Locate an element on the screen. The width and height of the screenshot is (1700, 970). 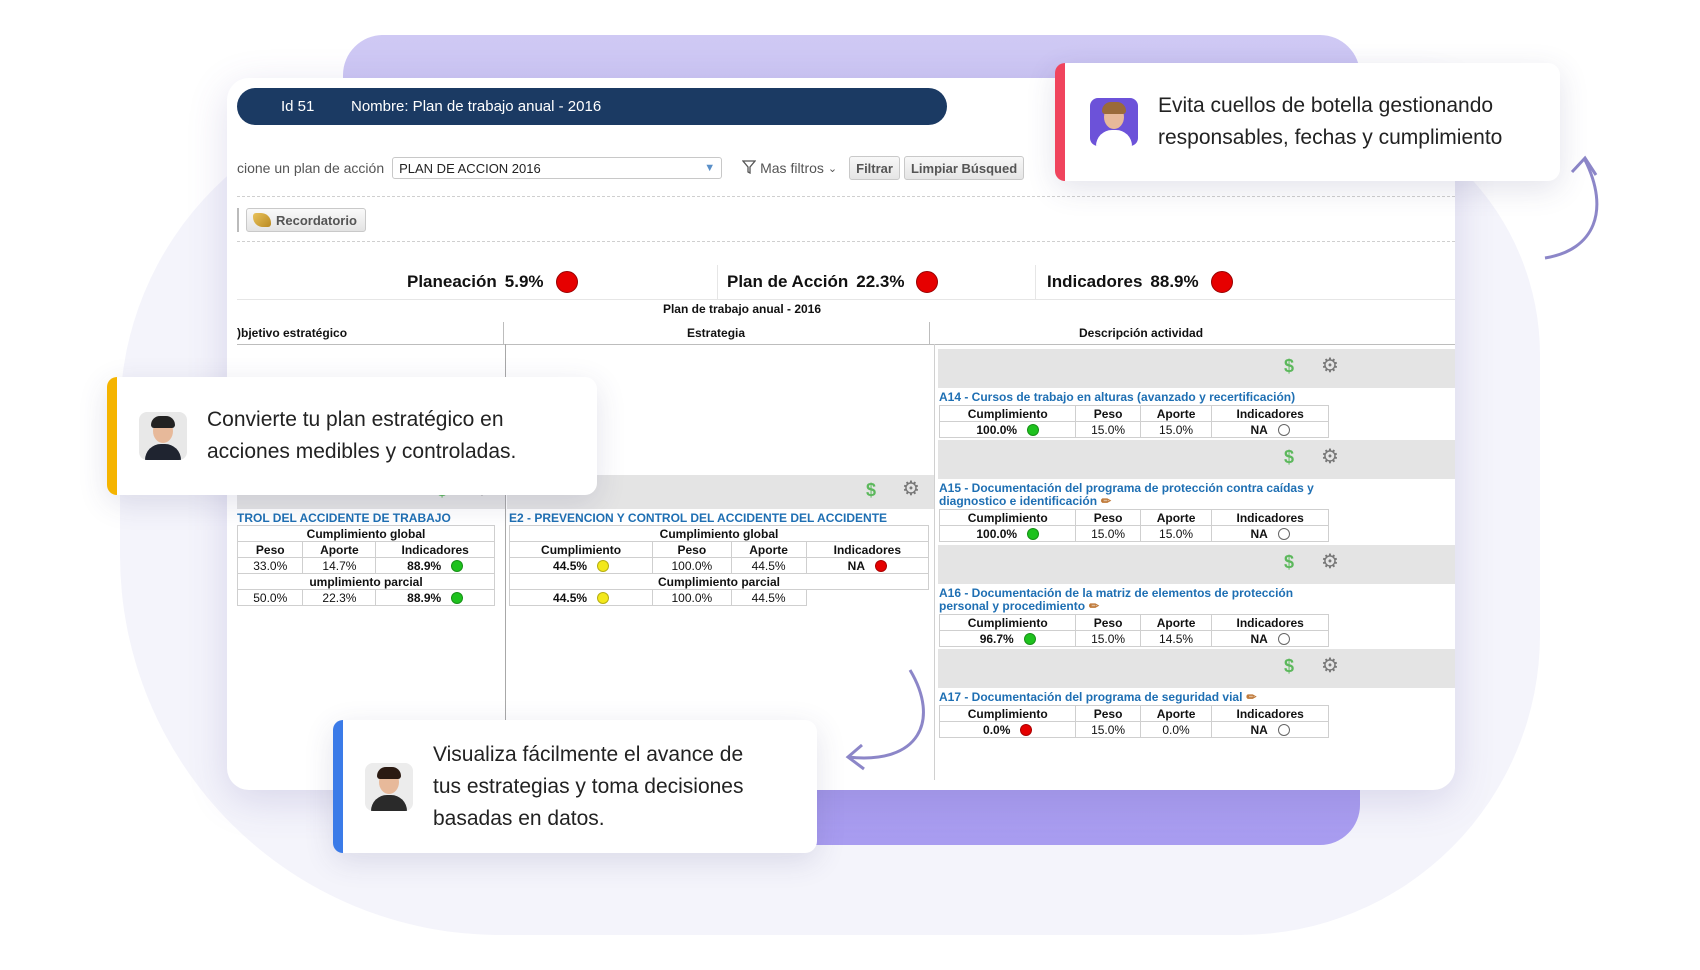
more-filters-dropdown: Mas filtros ⌄ is located at coordinates (789, 168).